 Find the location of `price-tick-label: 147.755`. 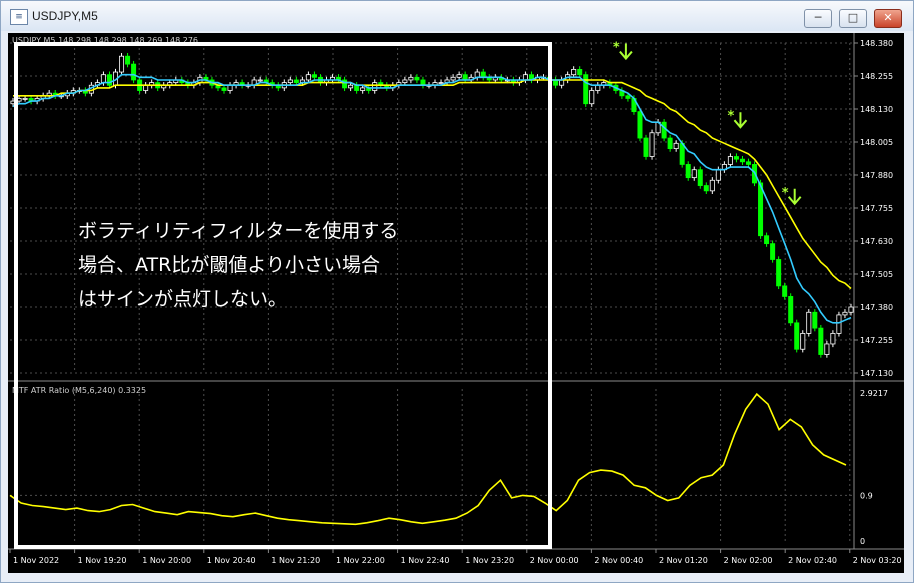

price-tick-label: 147.755 is located at coordinates (876, 208).